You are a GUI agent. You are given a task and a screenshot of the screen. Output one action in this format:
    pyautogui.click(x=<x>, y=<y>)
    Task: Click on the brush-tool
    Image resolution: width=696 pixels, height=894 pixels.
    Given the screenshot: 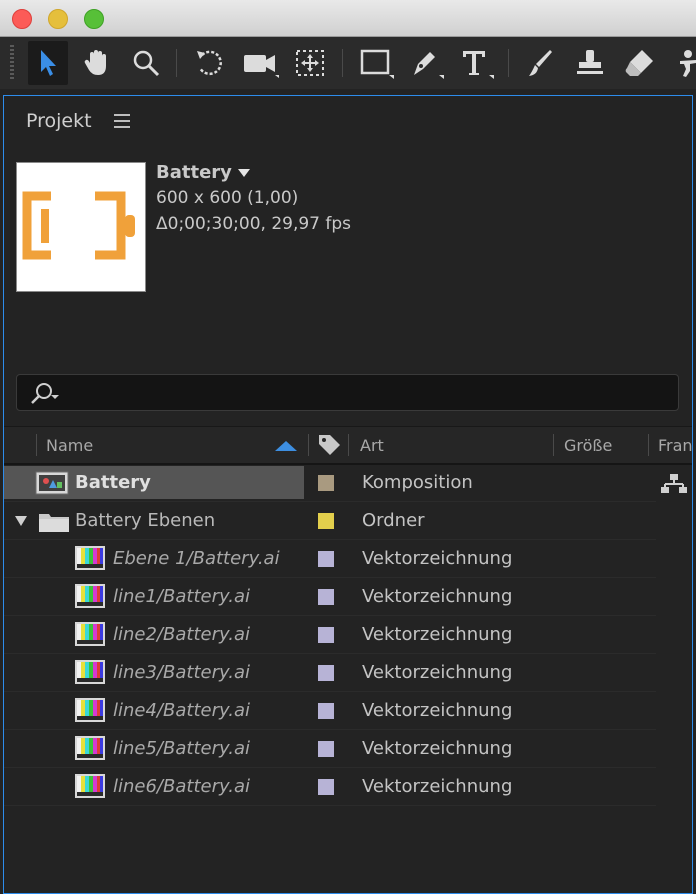 What is the action you would take?
    pyautogui.click(x=540, y=63)
    